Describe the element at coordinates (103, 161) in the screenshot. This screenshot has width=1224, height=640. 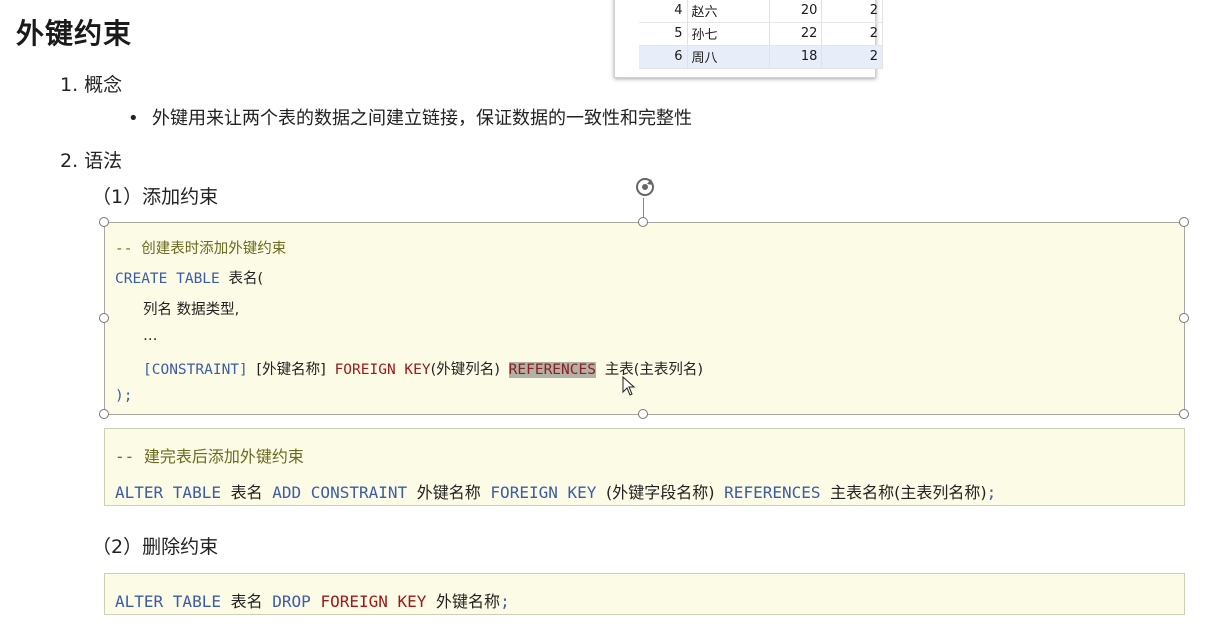
I see `section-label: 语法` at that location.